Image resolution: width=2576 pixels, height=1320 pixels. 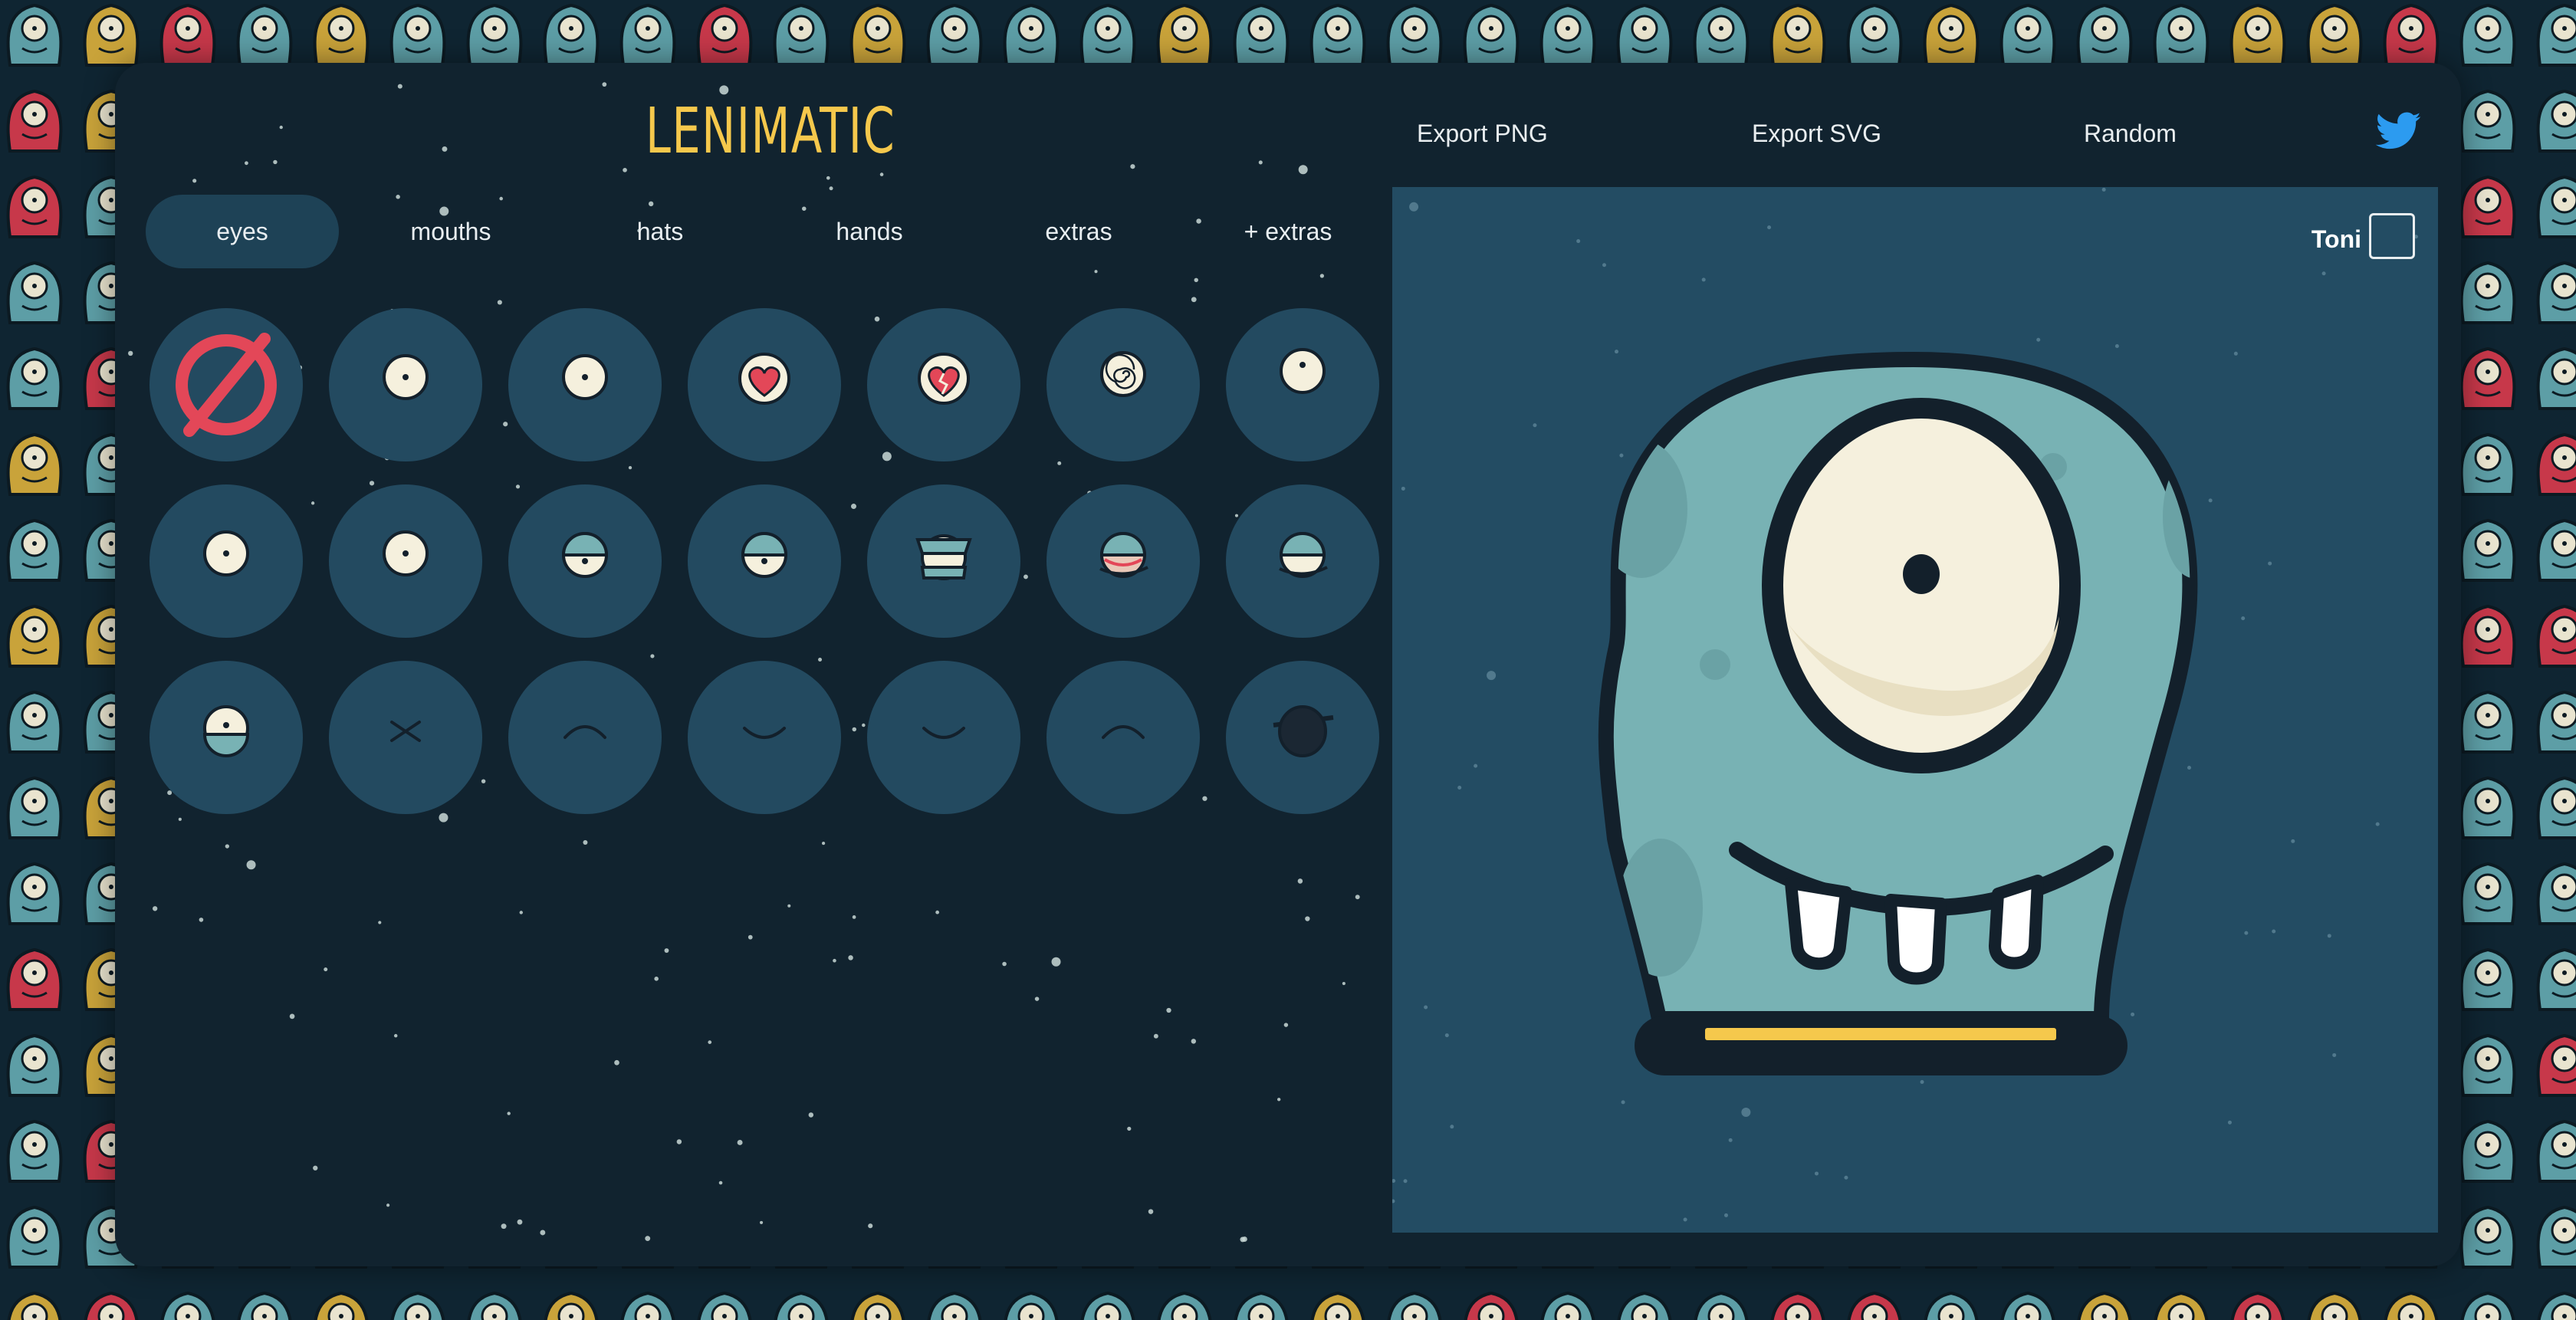 What do you see at coordinates (2336, 239) in the screenshot?
I see `monster-name-label: Toni` at bounding box center [2336, 239].